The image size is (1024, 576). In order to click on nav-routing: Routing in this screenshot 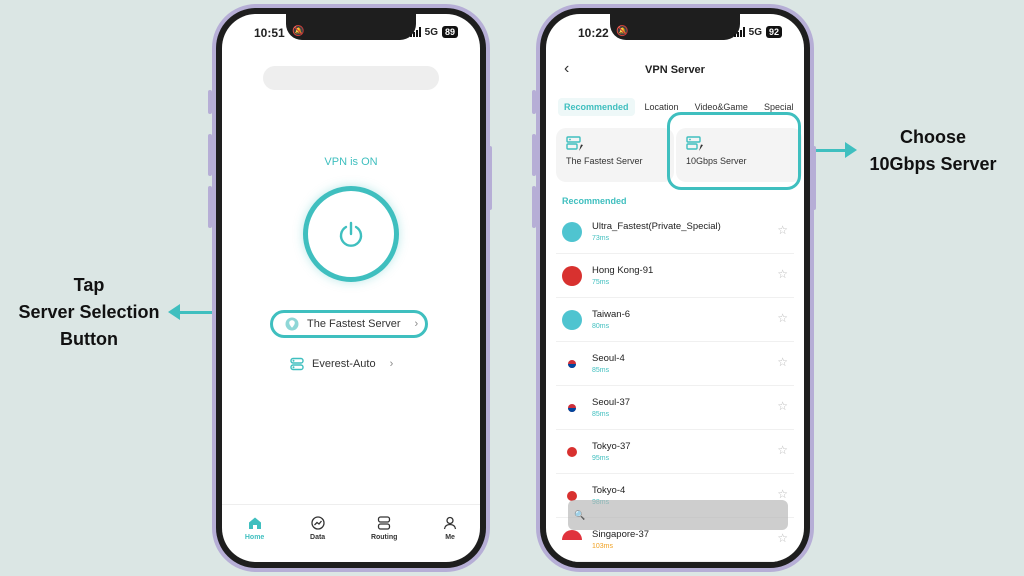, I will do `click(384, 528)`.